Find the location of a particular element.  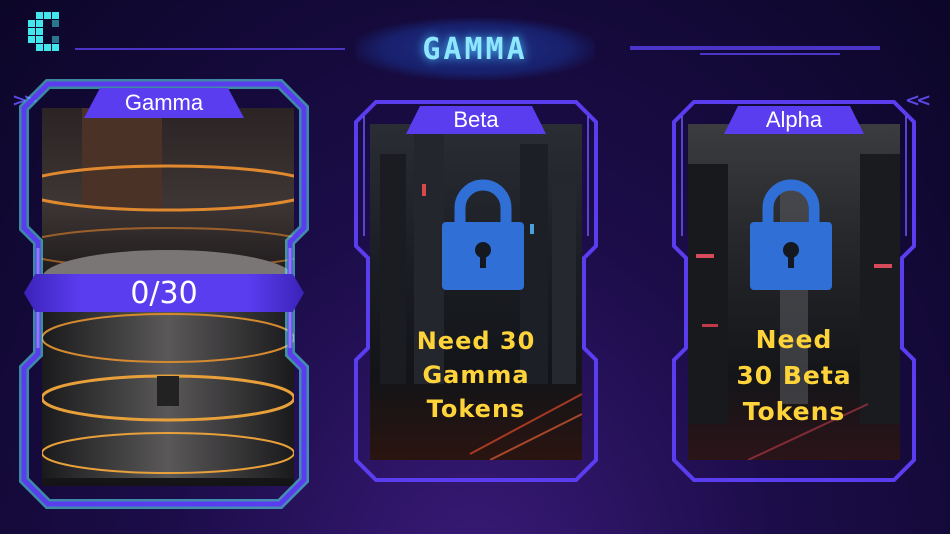

card-gamma-label: Gamma is located at coordinates (164, 102).